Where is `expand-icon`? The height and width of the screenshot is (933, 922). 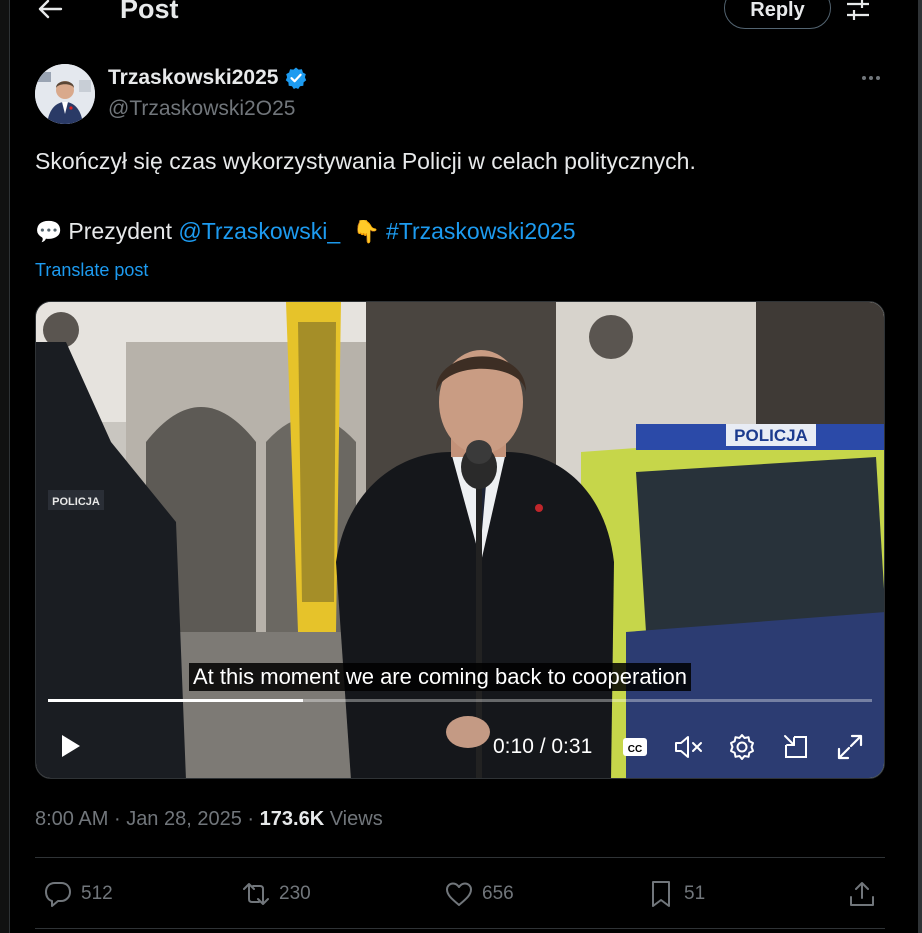 expand-icon is located at coordinates (850, 747).